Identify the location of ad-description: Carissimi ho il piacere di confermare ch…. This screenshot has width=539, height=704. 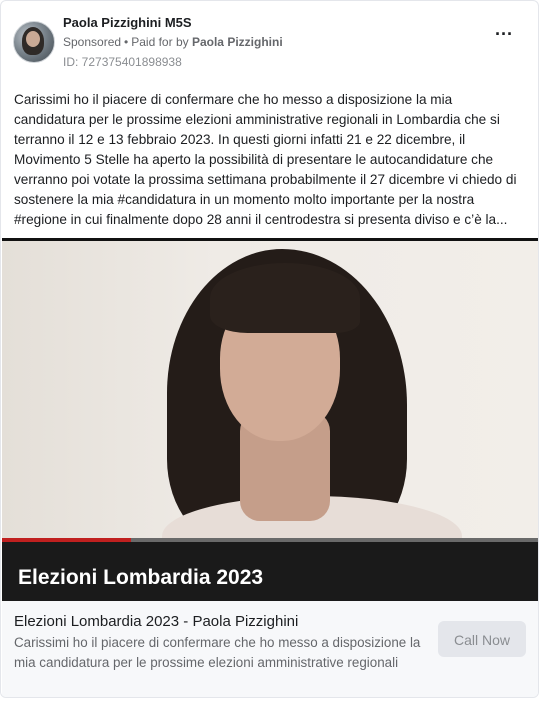
(217, 652).